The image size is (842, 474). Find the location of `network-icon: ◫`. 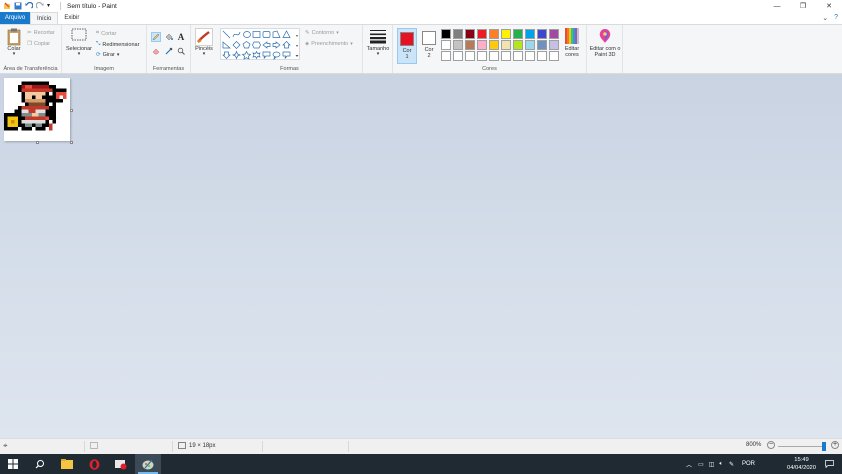

network-icon: ◫ is located at coordinates (712, 464).